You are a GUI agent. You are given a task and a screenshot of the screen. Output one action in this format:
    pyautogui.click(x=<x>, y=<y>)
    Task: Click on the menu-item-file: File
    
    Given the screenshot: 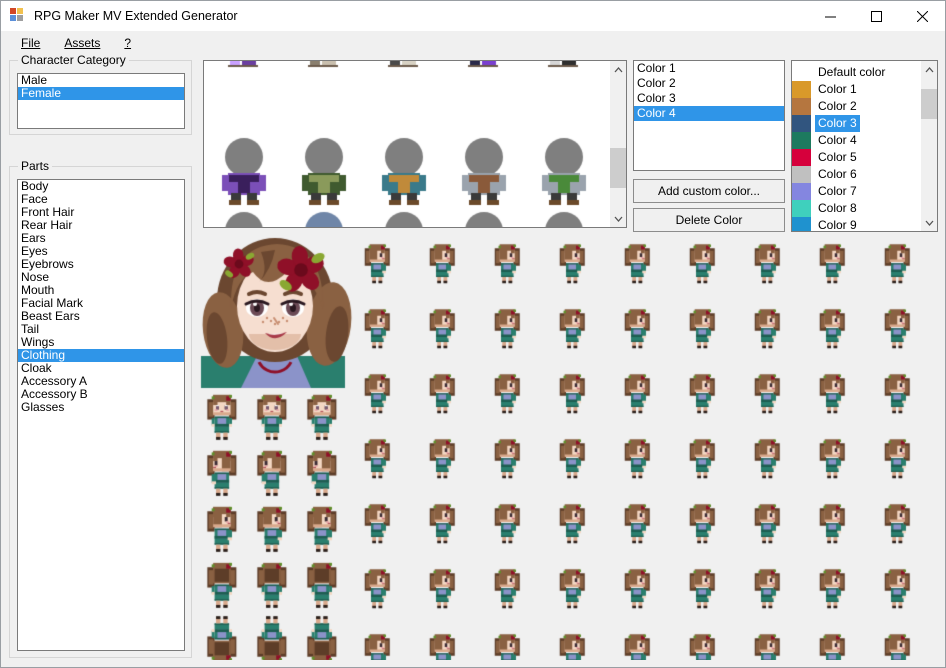 What is the action you would take?
    pyautogui.click(x=30, y=43)
    